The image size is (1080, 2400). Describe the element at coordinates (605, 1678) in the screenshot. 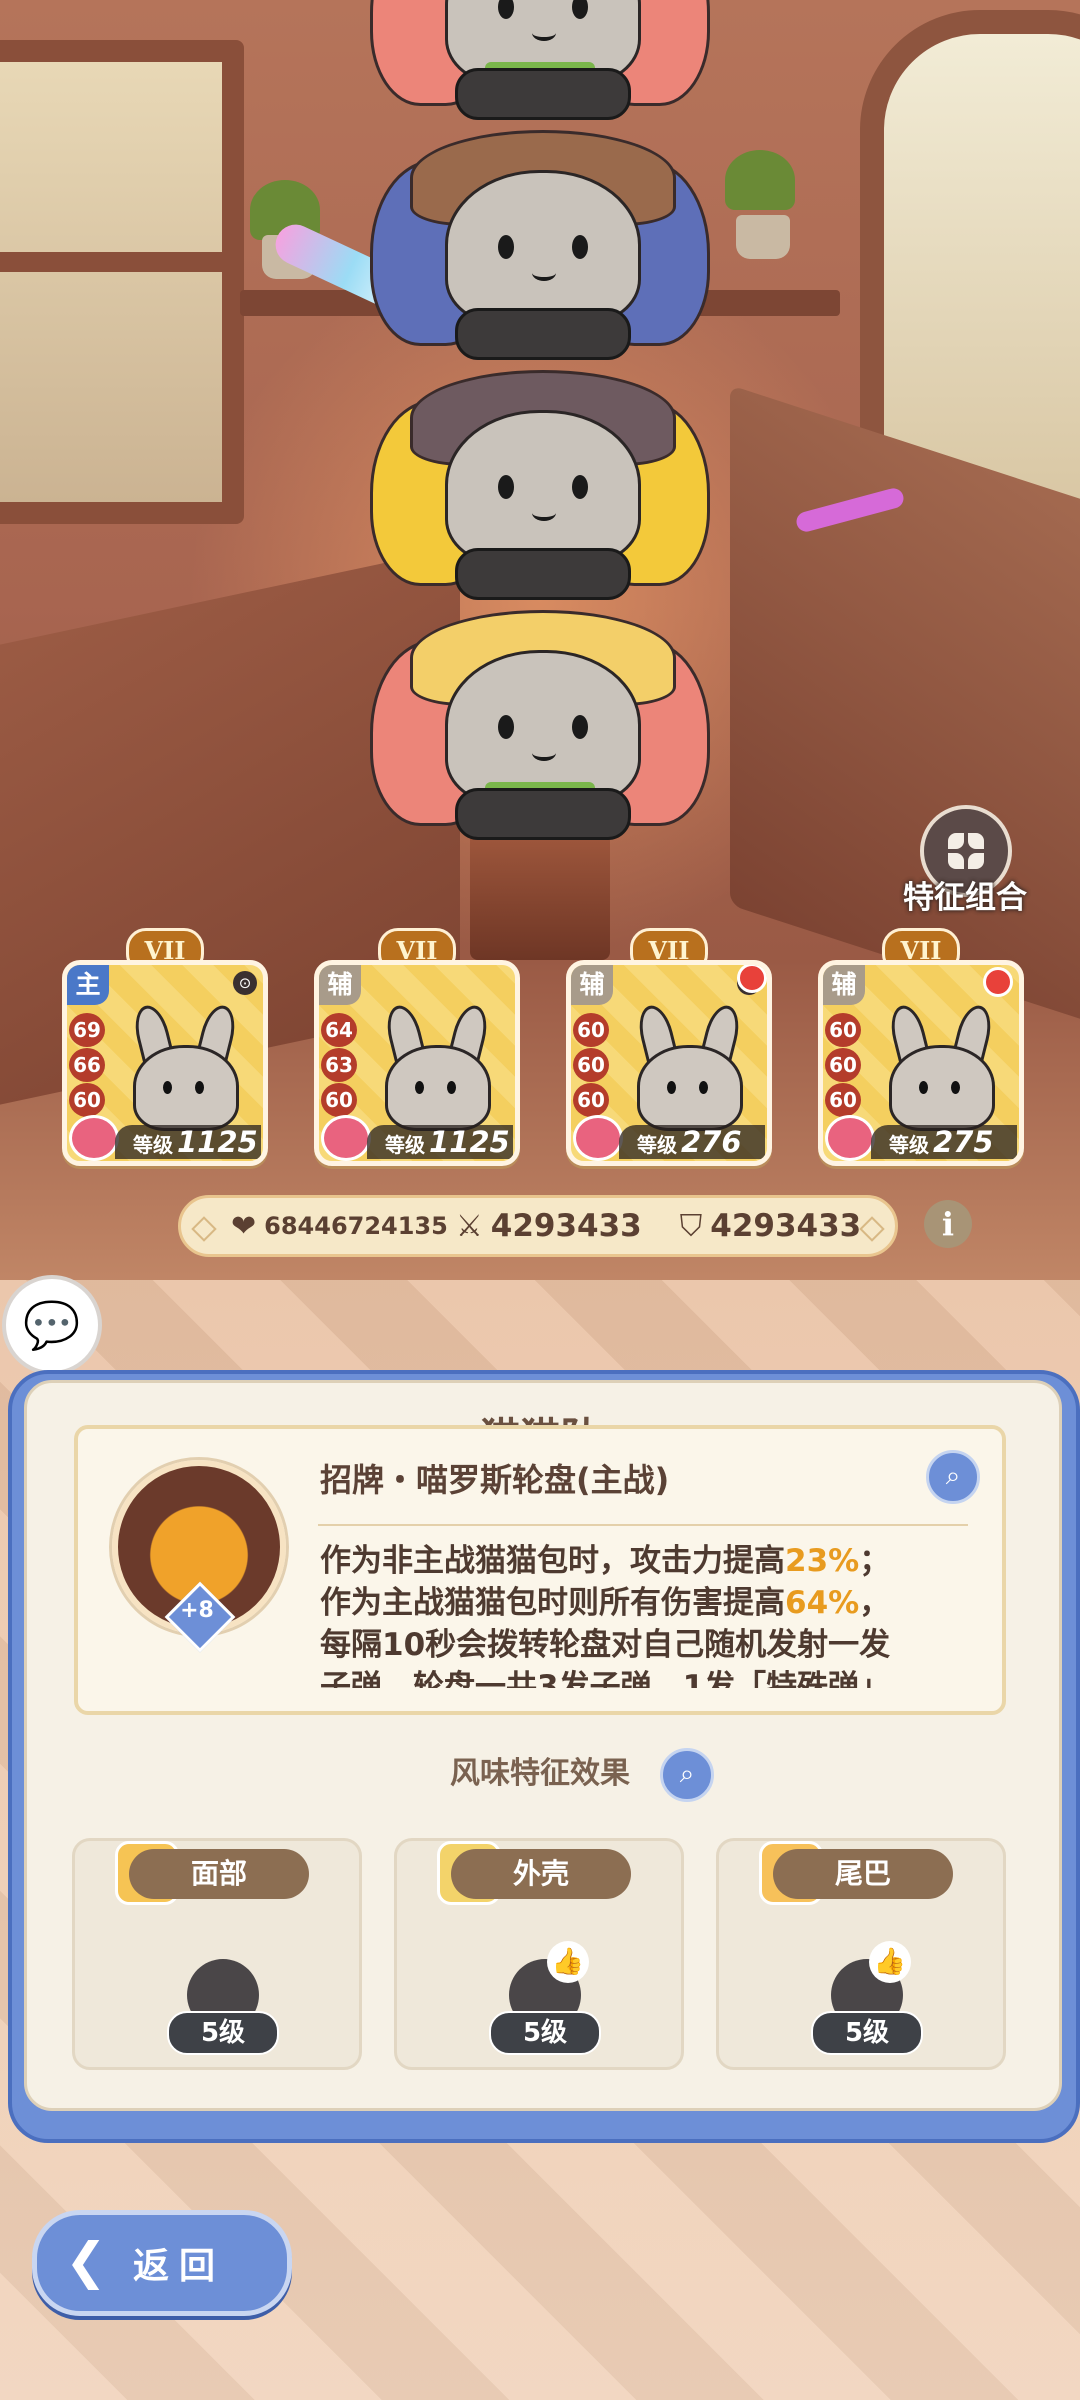

I see `skill-line: 子弹，轮盘一共3发子弹，1发「特殊弹」` at that location.